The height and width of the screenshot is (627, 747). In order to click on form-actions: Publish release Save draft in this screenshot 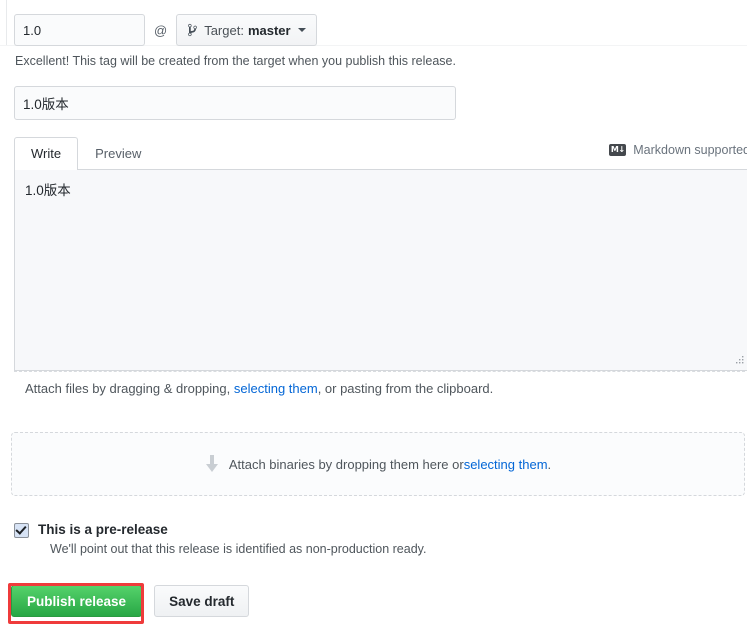, I will do `click(130, 601)`.